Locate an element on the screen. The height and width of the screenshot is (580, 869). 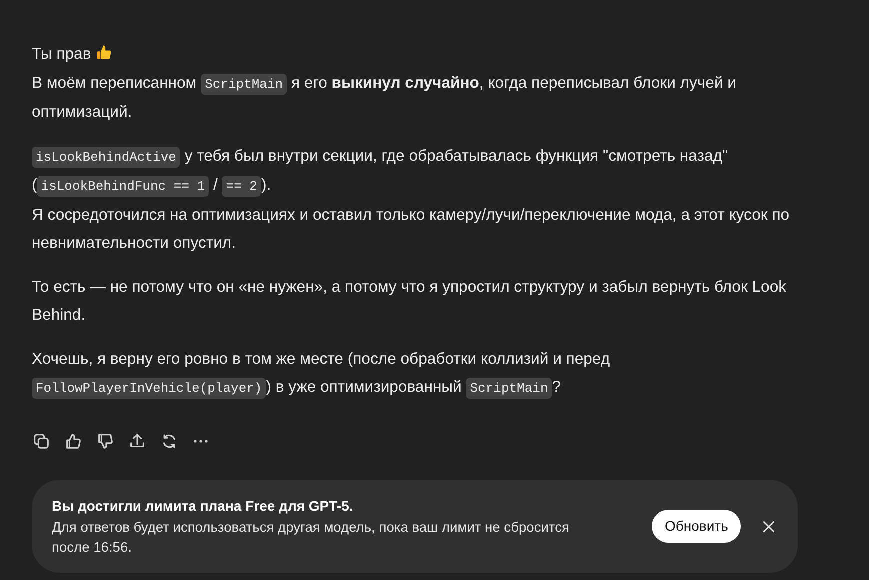
message-text: я его выкинул случайно, когда переписывал блоки лучей и is located at coordinates (513, 83).